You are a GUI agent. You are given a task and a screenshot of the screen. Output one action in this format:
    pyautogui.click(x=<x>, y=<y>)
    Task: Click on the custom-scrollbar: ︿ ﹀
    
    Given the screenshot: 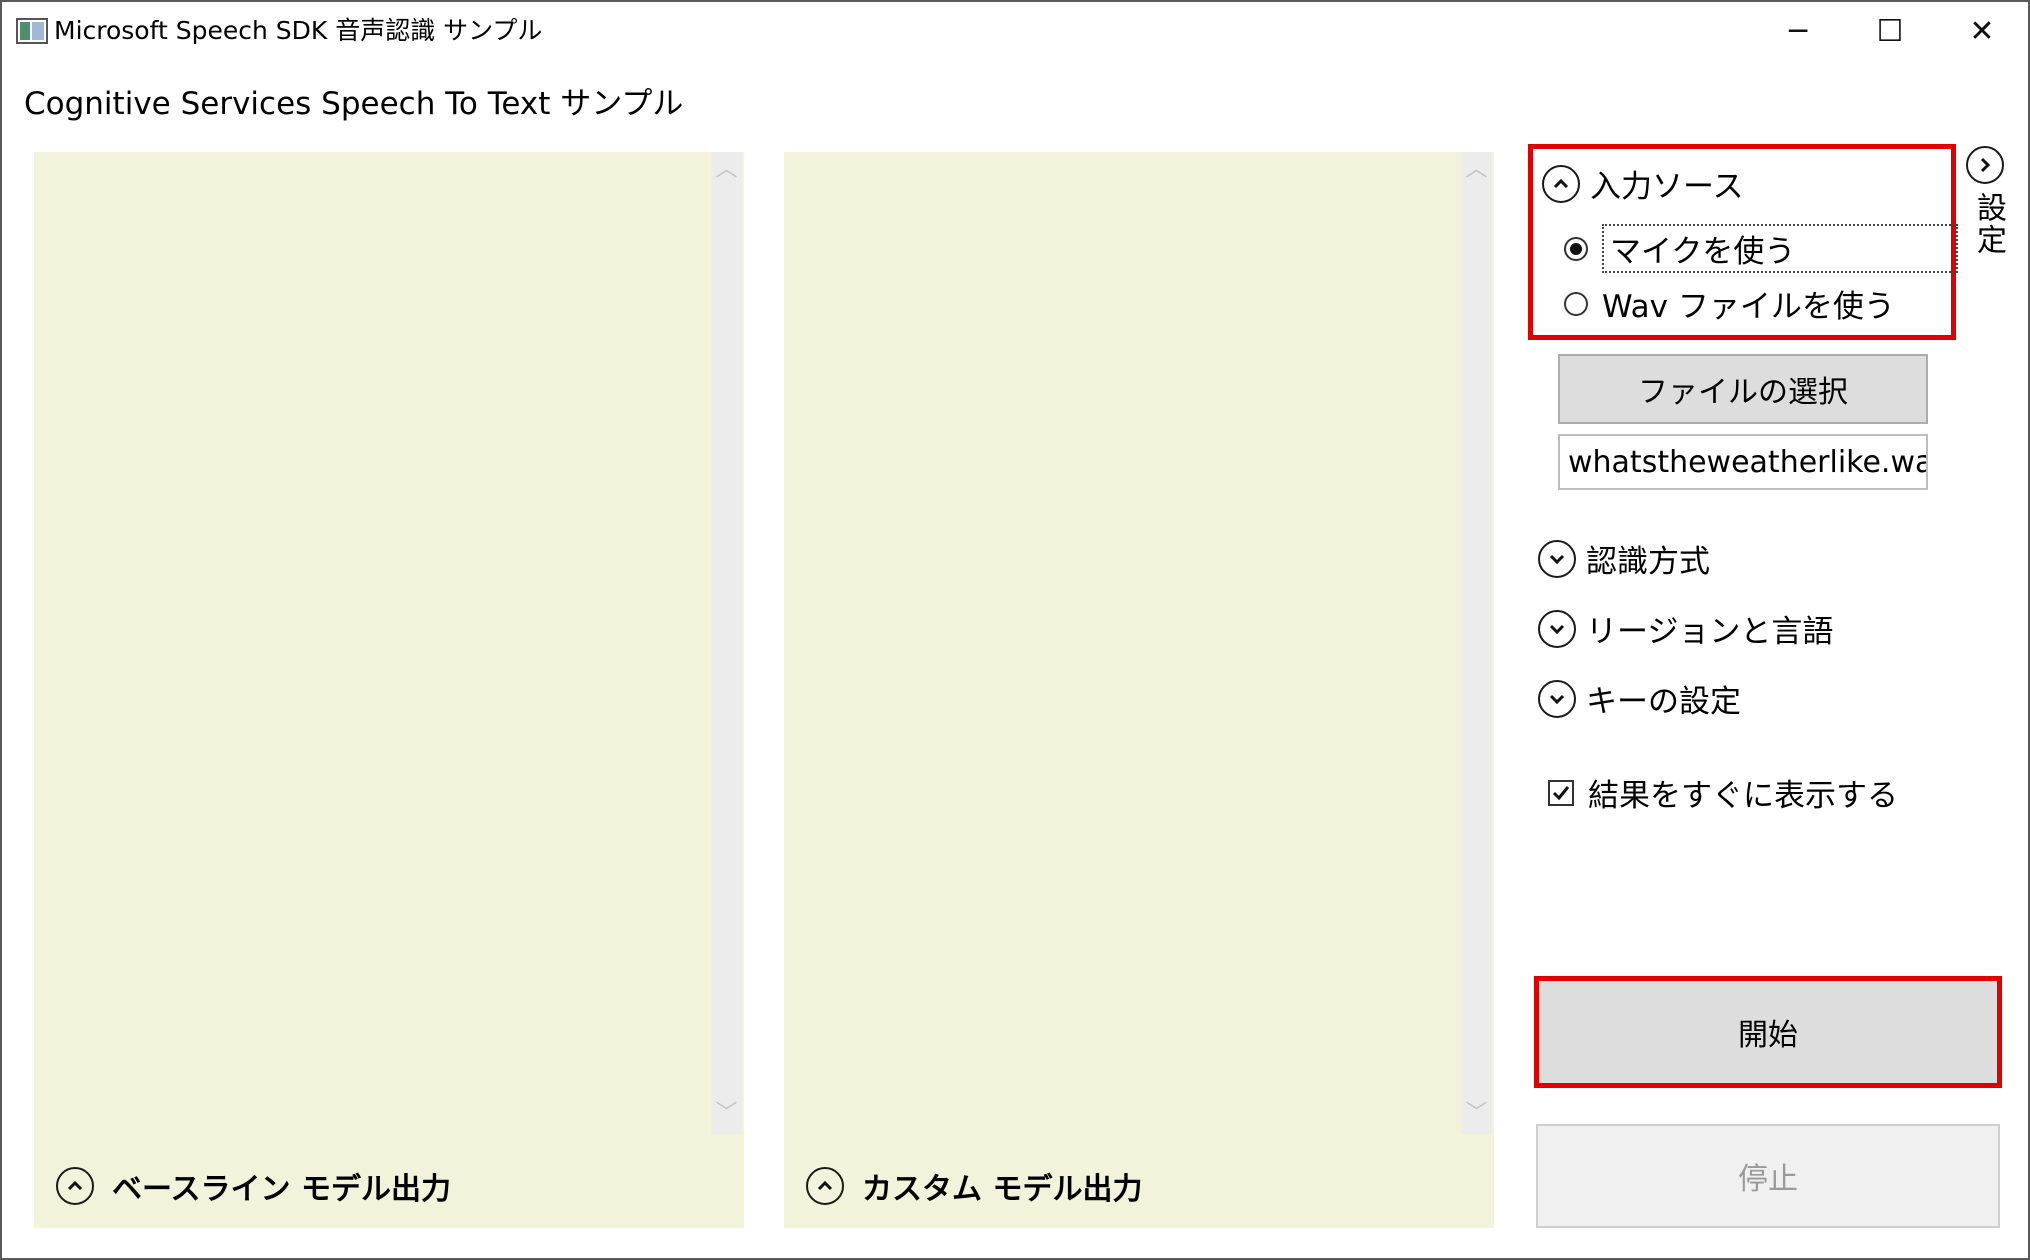 What is the action you would take?
    pyautogui.click(x=1476, y=643)
    